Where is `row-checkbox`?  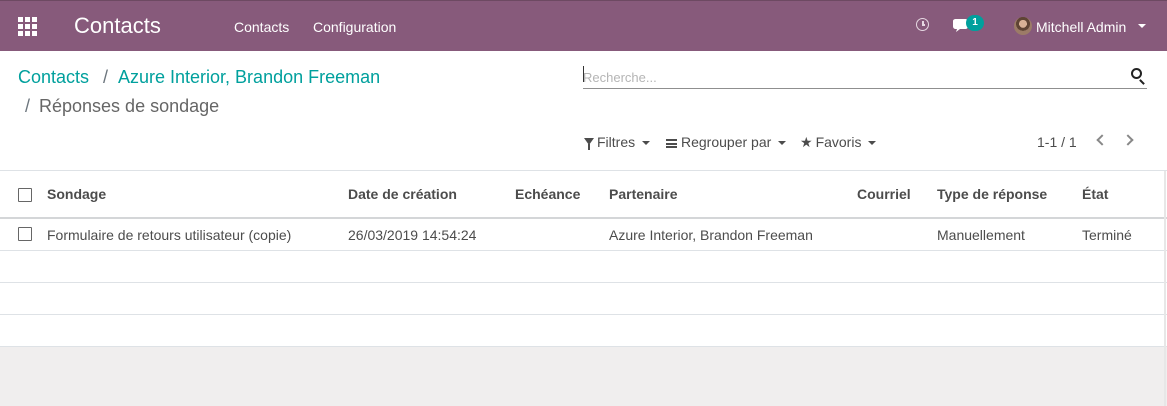 row-checkbox is located at coordinates (25, 234).